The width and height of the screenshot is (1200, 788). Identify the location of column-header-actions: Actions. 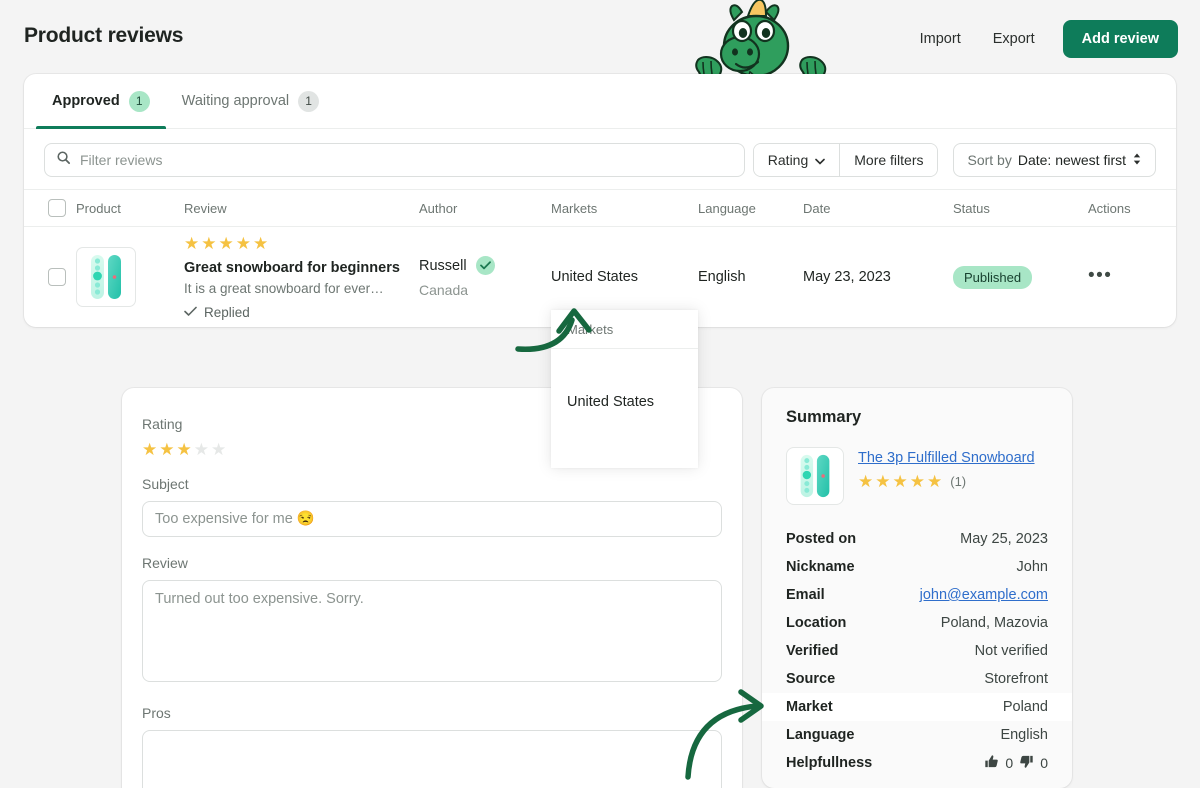
(1109, 208).